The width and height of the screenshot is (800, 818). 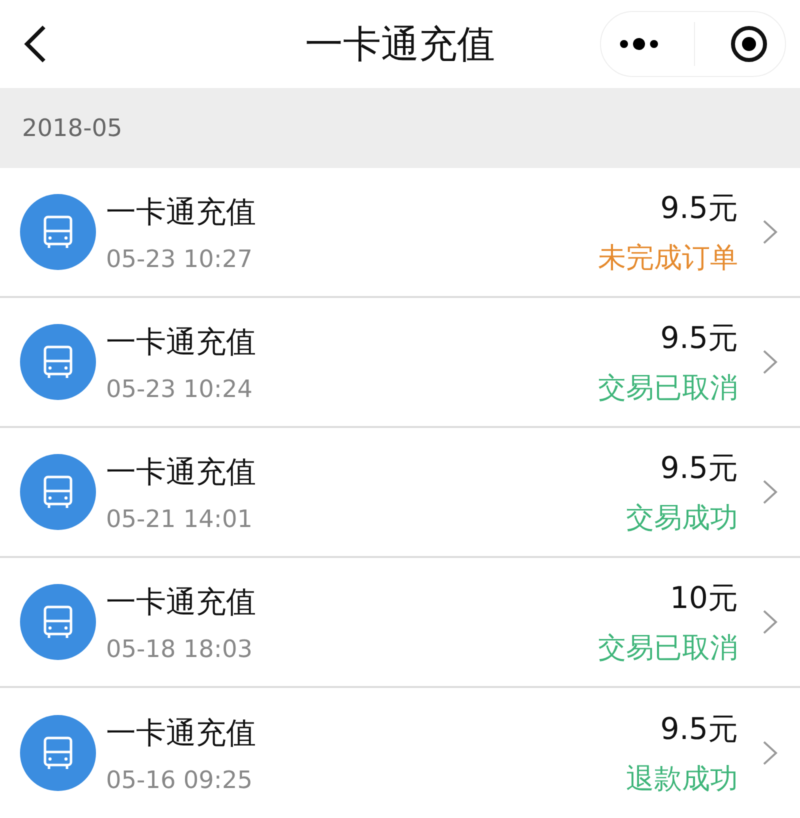 I want to click on record-time: 05-16 09:25, so click(x=180, y=780).